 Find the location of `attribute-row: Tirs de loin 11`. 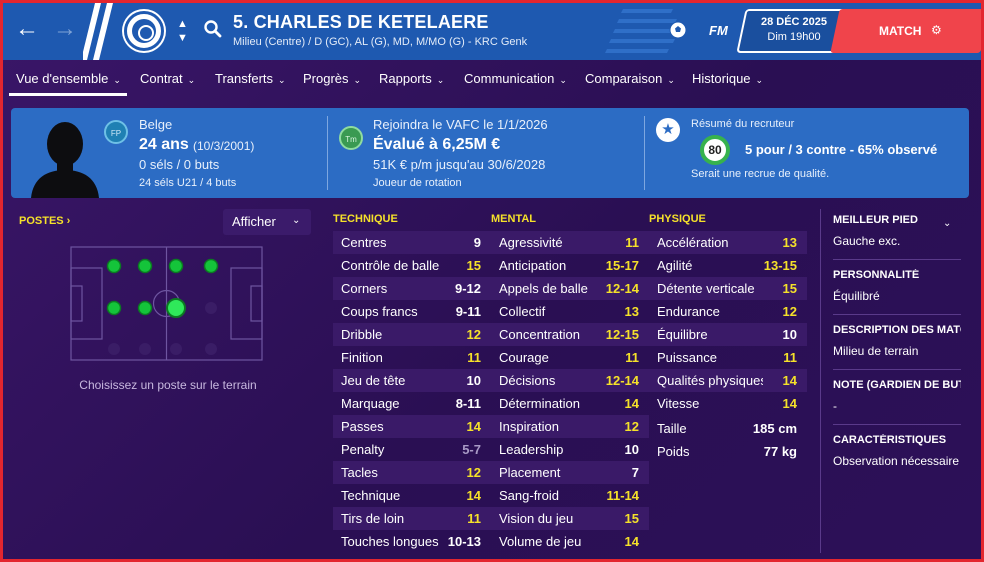

attribute-row: Tirs de loin 11 is located at coordinates (412, 518).